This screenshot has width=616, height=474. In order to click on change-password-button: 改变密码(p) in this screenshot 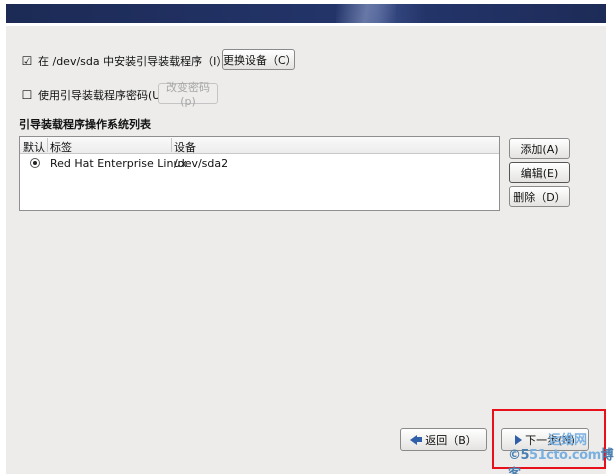, I will do `click(188, 94)`.